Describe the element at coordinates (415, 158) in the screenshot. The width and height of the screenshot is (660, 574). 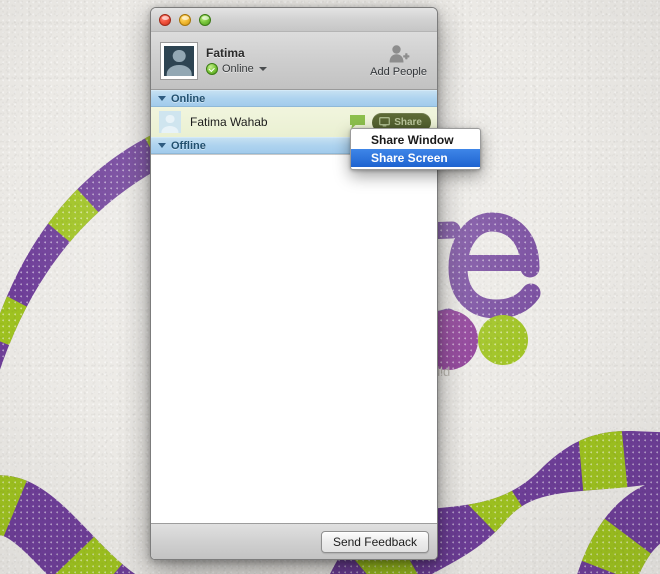
I see `menu-item-share-screen: Share Screen` at that location.